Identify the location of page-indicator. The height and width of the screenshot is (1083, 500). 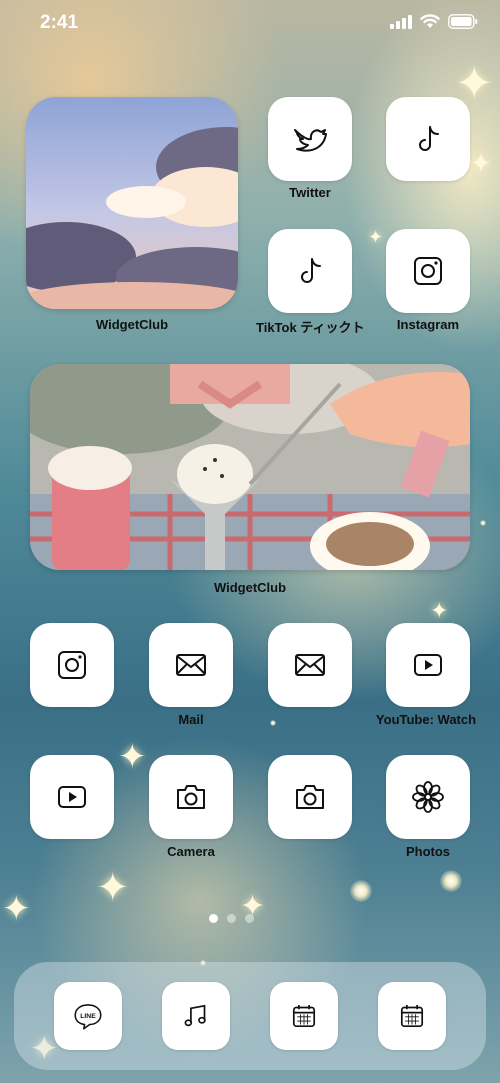
(231, 918).